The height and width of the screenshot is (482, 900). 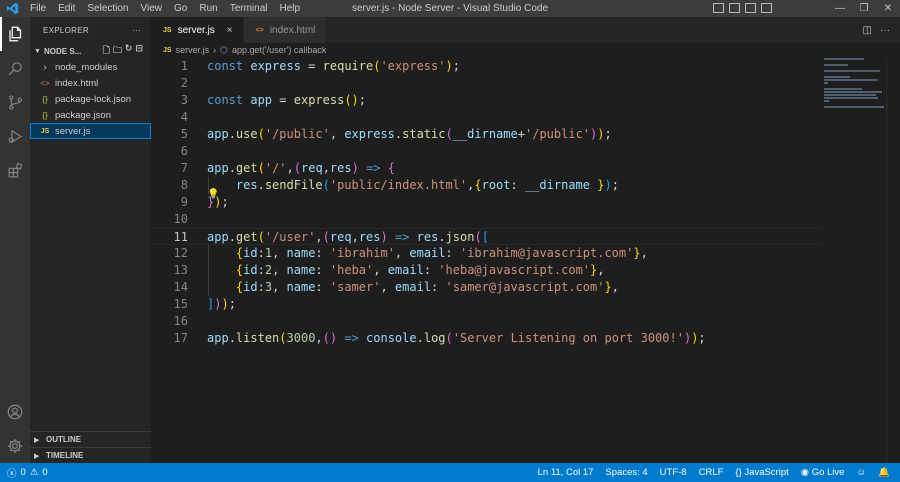 What do you see at coordinates (197, 30) in the screenshot?
I see `tab-server-js: JS server.js ×` at bounding box center [197, 30].